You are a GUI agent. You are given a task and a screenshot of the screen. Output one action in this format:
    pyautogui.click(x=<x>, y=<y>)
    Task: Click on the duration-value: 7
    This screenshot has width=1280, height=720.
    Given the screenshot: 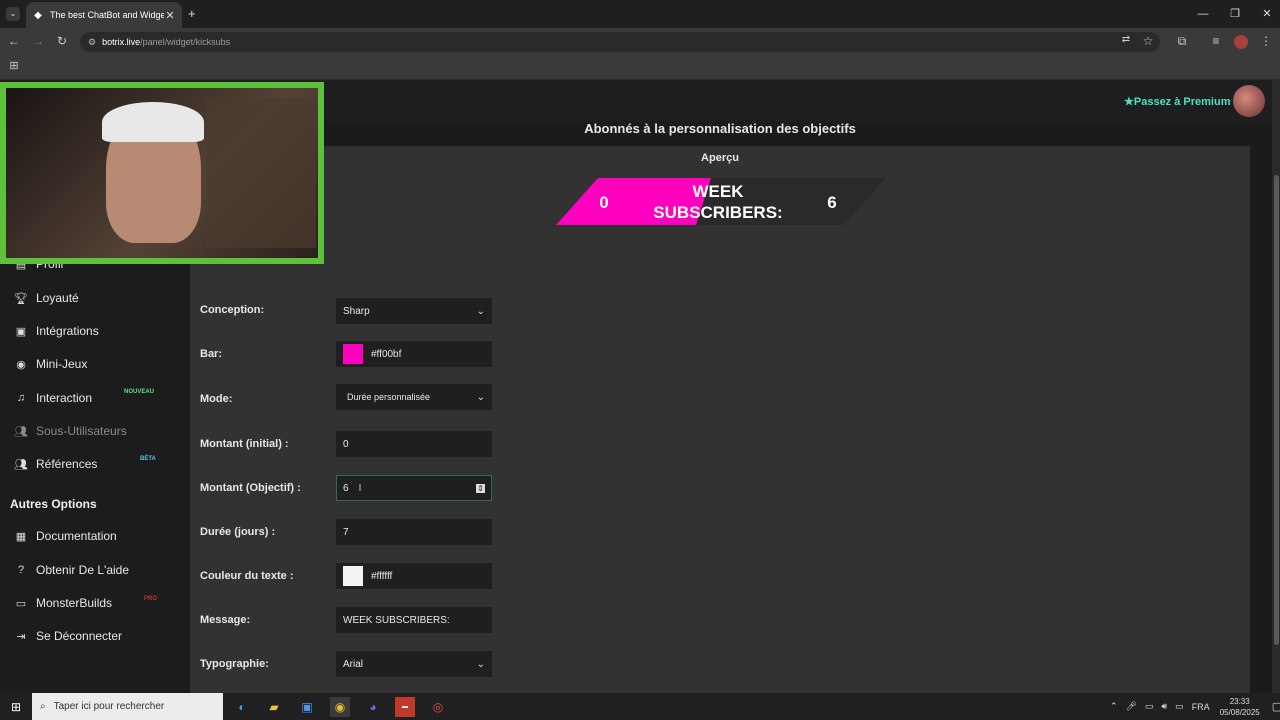 What is the action you would take?
    pyautogui.click(x=346, y=532)
    